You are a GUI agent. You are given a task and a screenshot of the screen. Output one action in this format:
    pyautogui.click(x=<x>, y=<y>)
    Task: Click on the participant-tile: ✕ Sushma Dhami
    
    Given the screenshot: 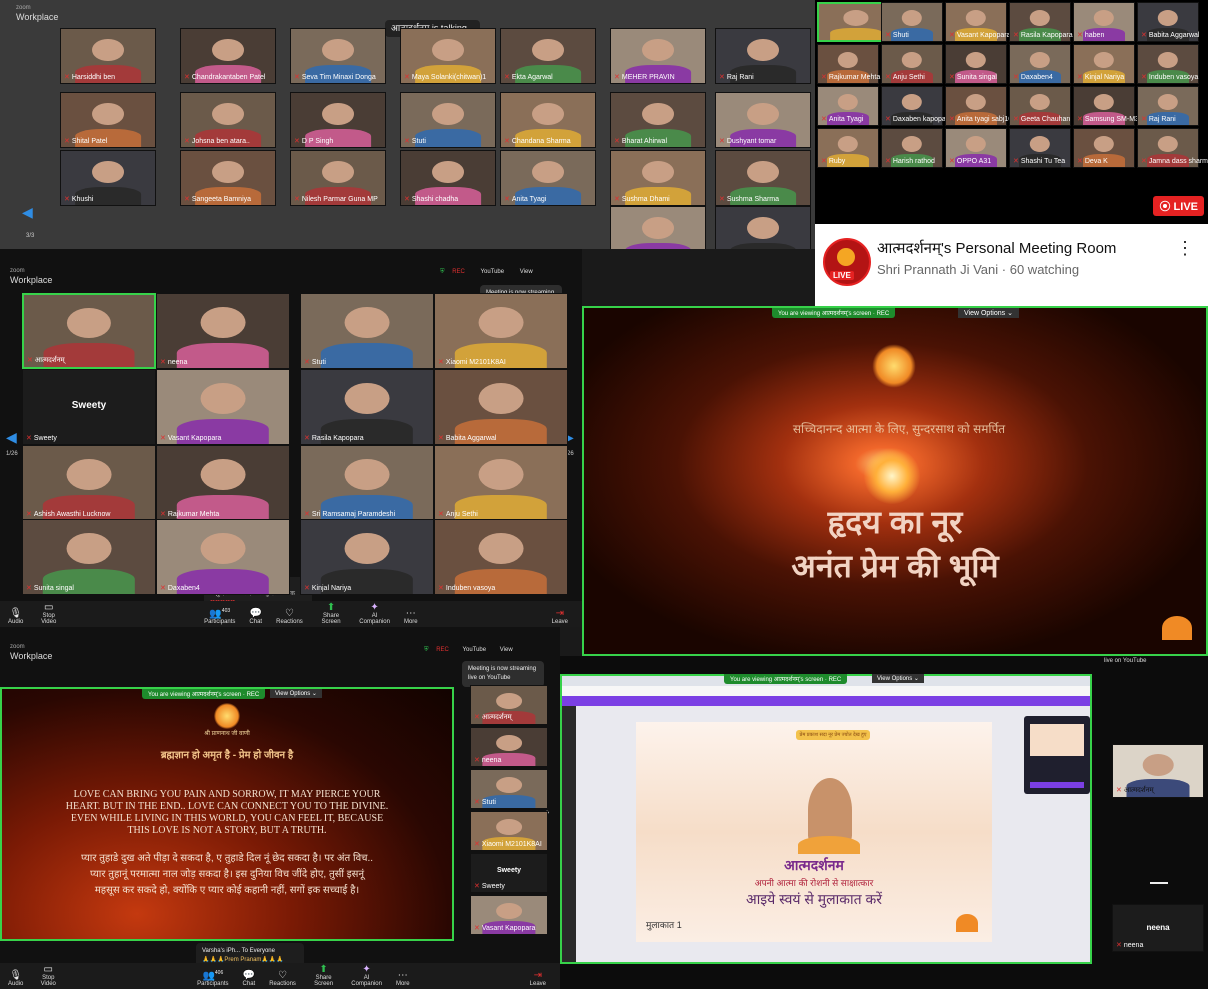 What is the action you would take?
    pyautogui.click(x=658, y=178)
    